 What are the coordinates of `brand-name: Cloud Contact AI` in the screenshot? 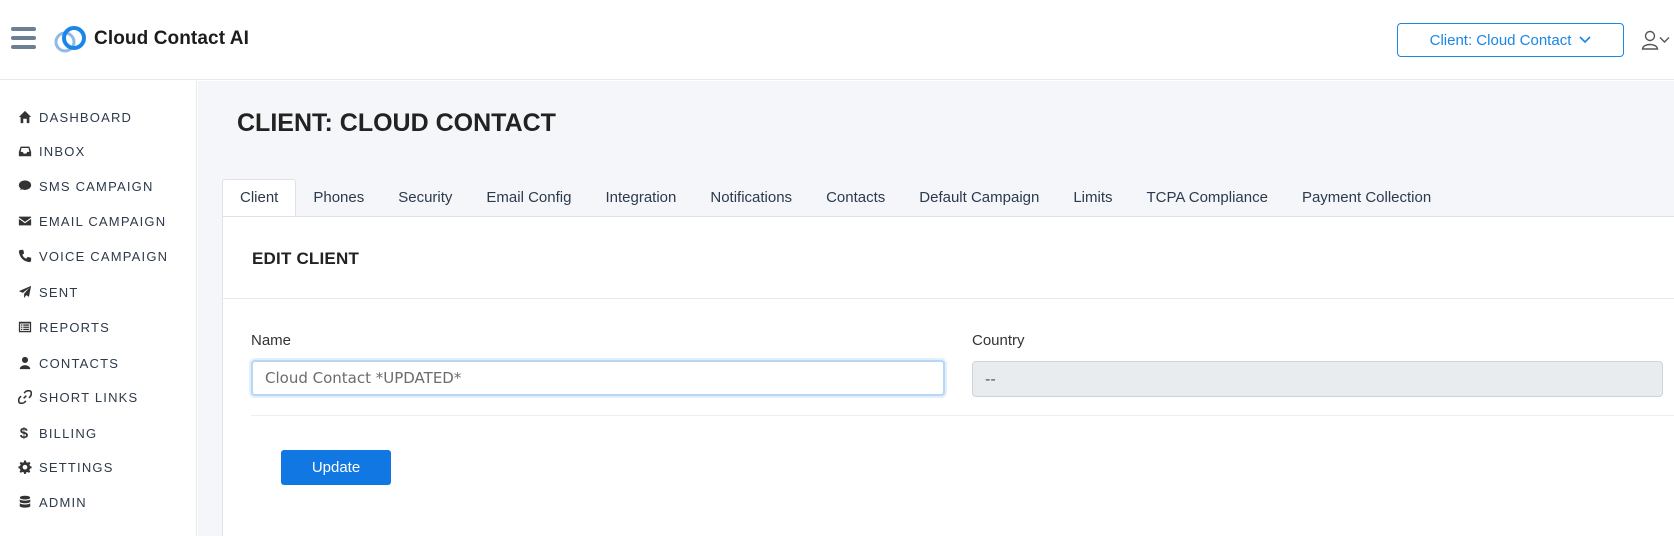 It's located at (171, 38).